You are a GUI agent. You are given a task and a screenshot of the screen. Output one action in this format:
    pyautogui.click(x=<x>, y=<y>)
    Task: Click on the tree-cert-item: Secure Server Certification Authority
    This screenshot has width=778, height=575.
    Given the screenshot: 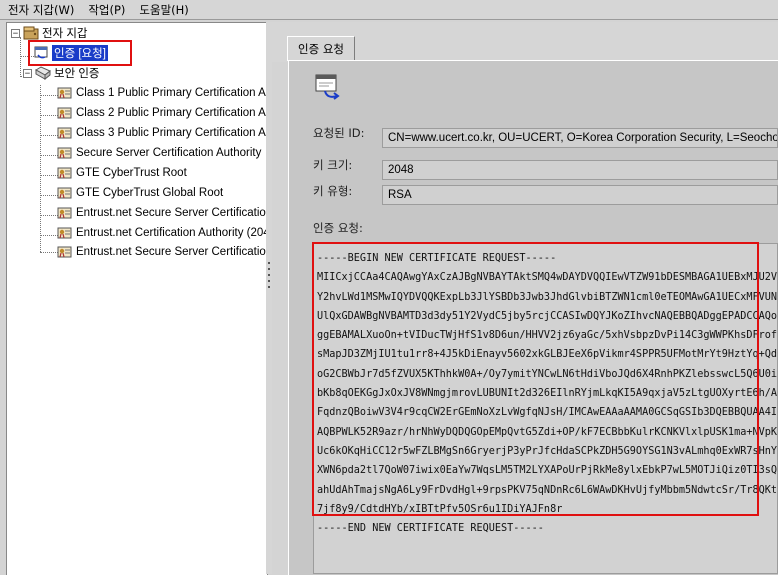 What is the action you would take?
    pyautogui.click(x=159, y=153)
    